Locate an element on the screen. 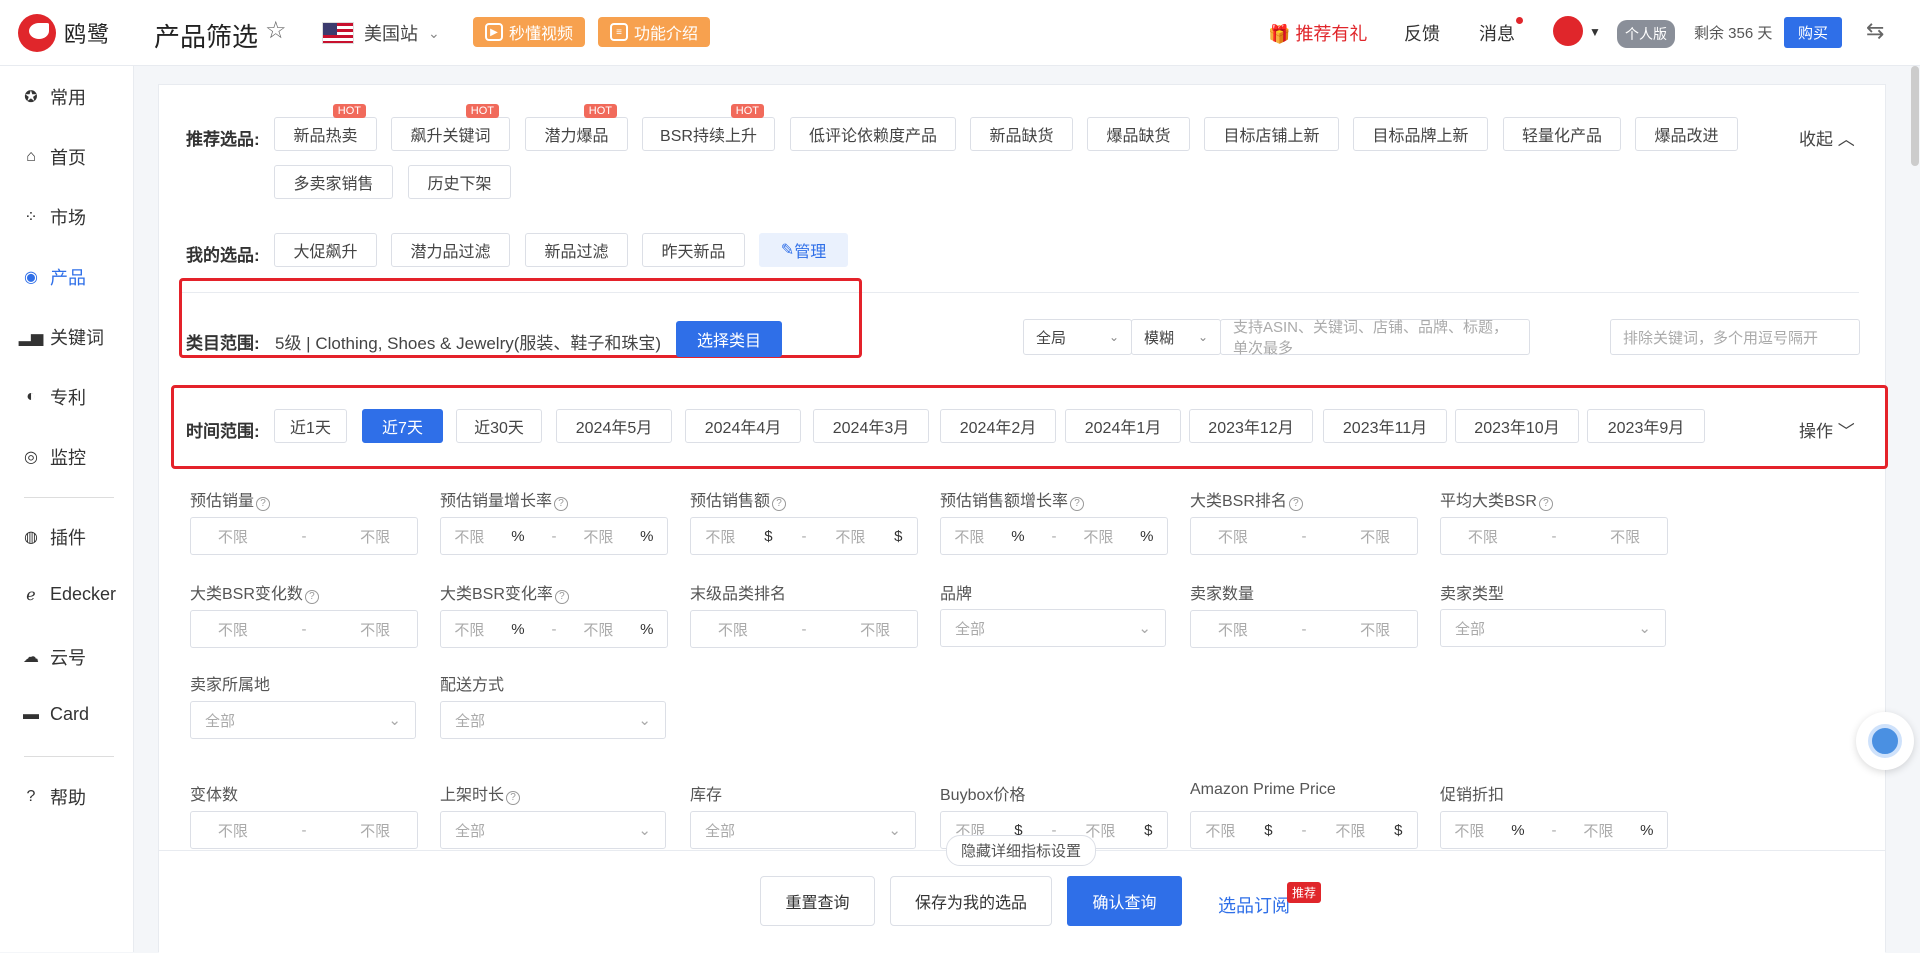 The width and height of the screenshot is (1920, 953). exclude-keyword-input: 排除关键词，多个用逗号隔开 is located at coordinates (1735, 337).